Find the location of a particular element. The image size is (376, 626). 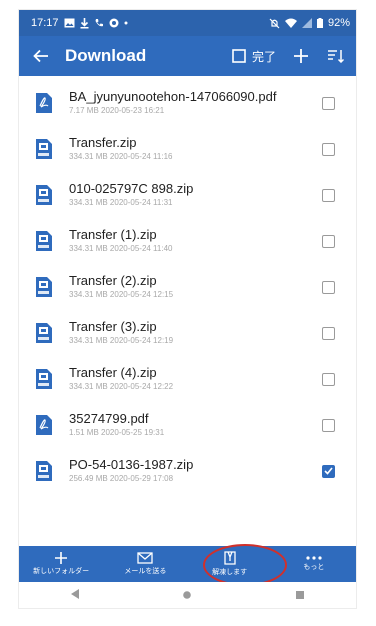

file-name: Transfer.zip is located at coordinates (103, 142).